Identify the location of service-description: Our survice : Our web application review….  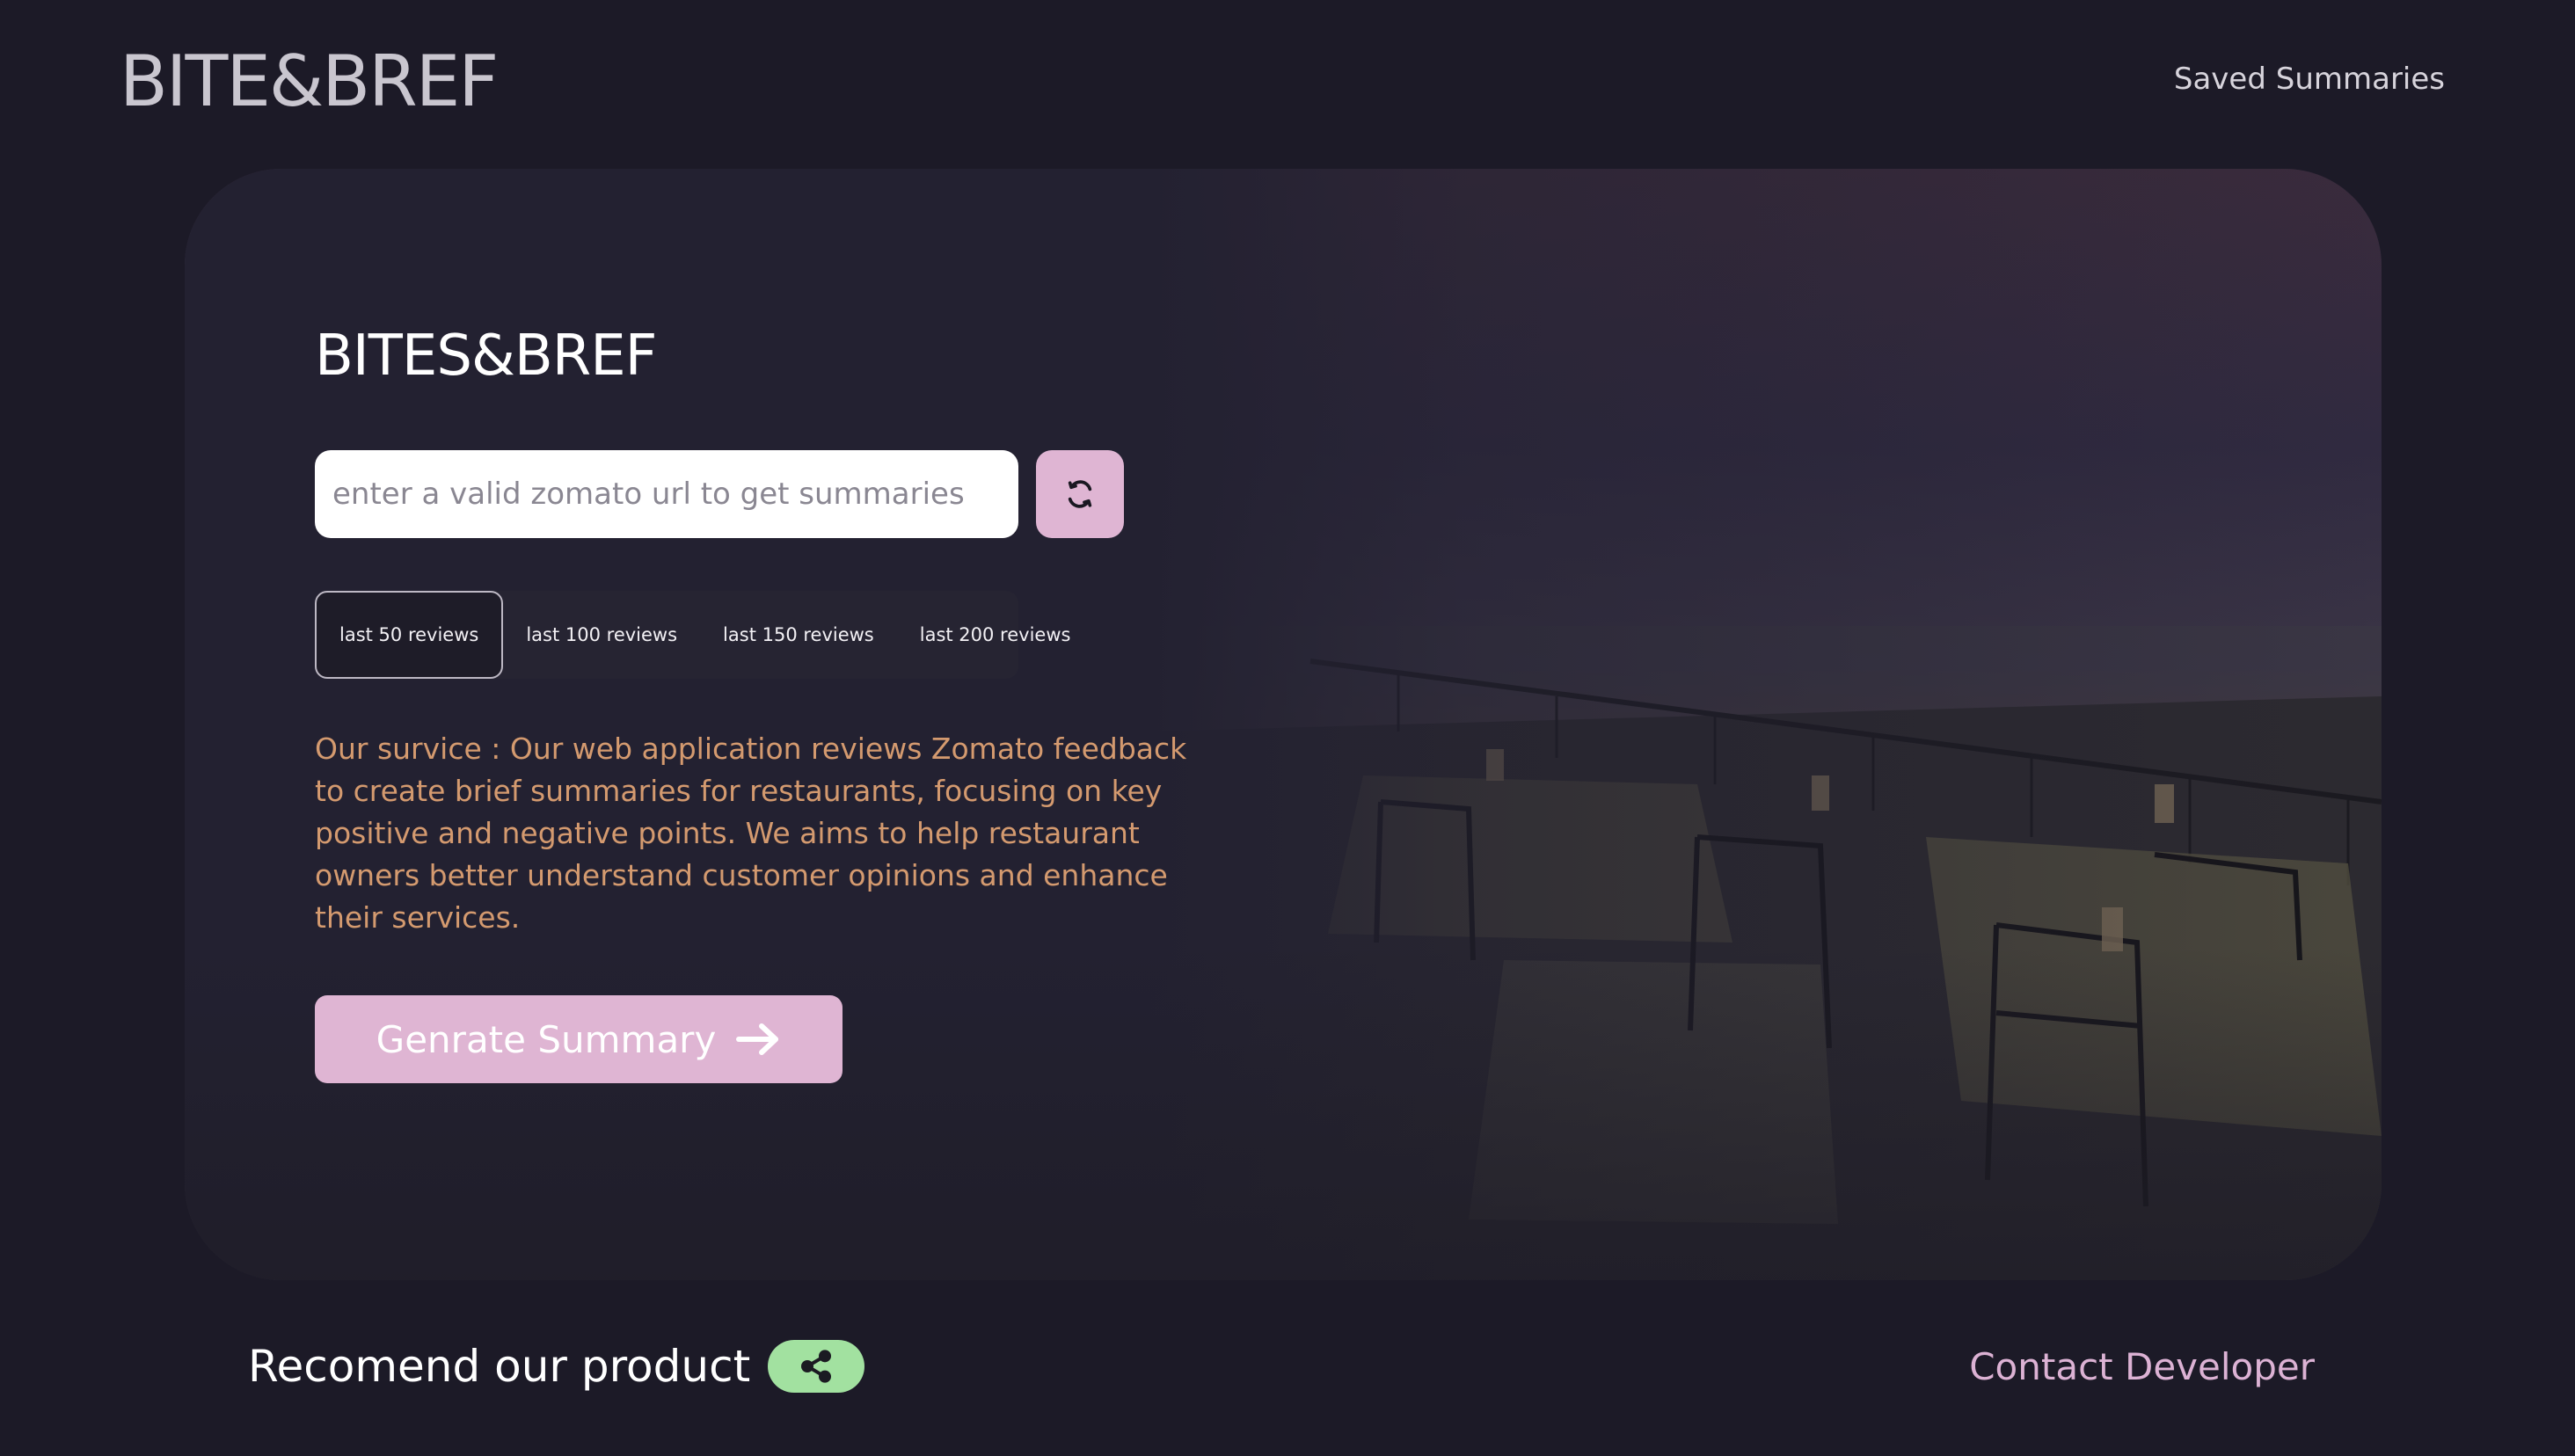
(751, 833).